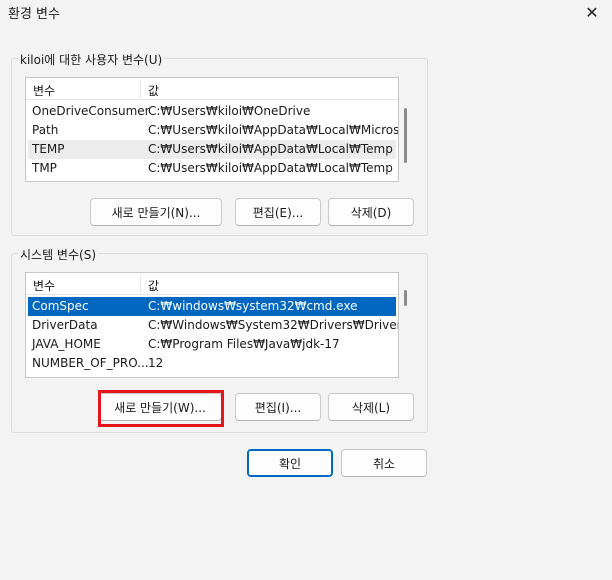  Describe the element at coordinates (212, 284) in the screenshot. I see `system-vars-header: 변수 값` at that location.